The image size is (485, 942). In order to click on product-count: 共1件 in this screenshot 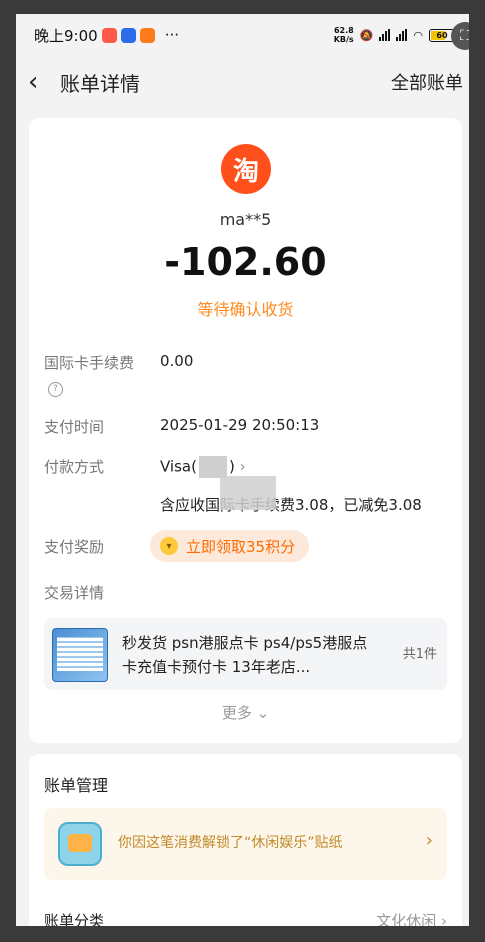, I will do `click(419, 654)`.